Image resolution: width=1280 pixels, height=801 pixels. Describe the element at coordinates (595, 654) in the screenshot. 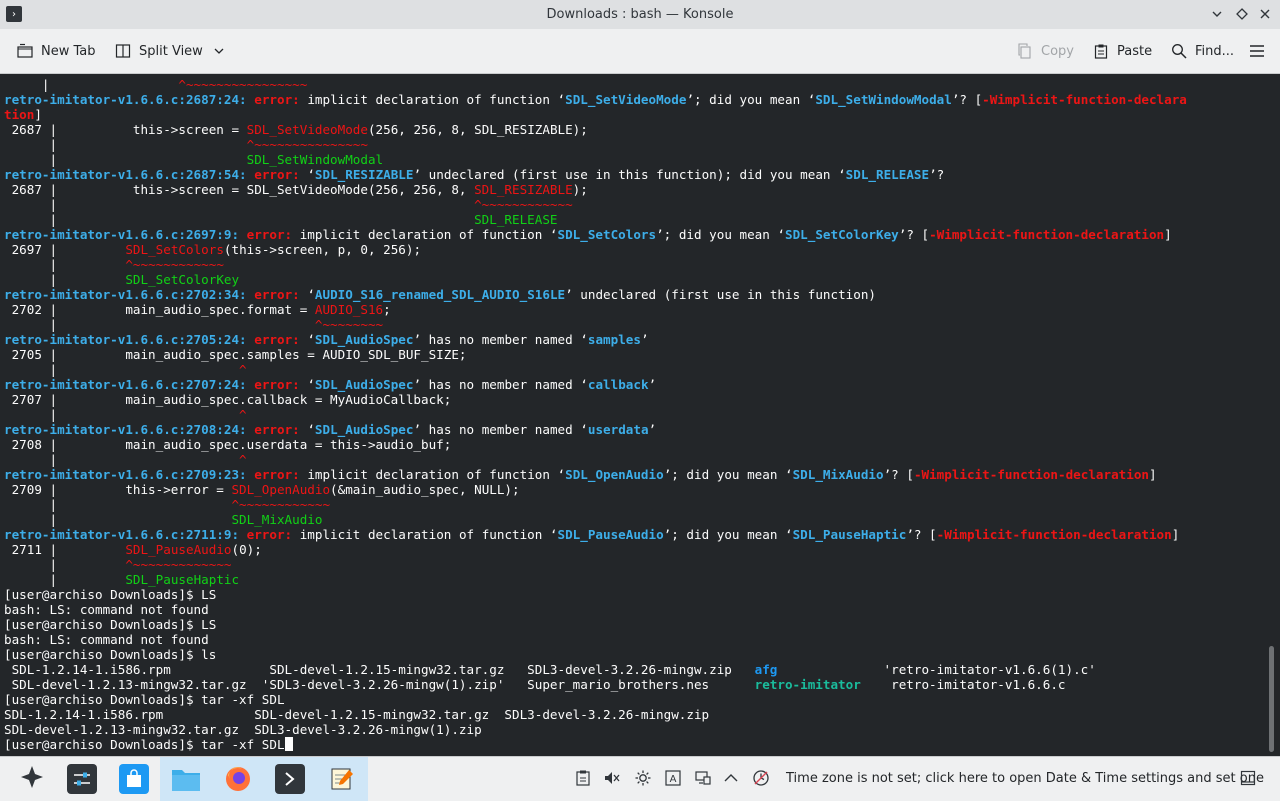

I see `terminal-line: [user@archiso Downloads]$ ls` at that location.